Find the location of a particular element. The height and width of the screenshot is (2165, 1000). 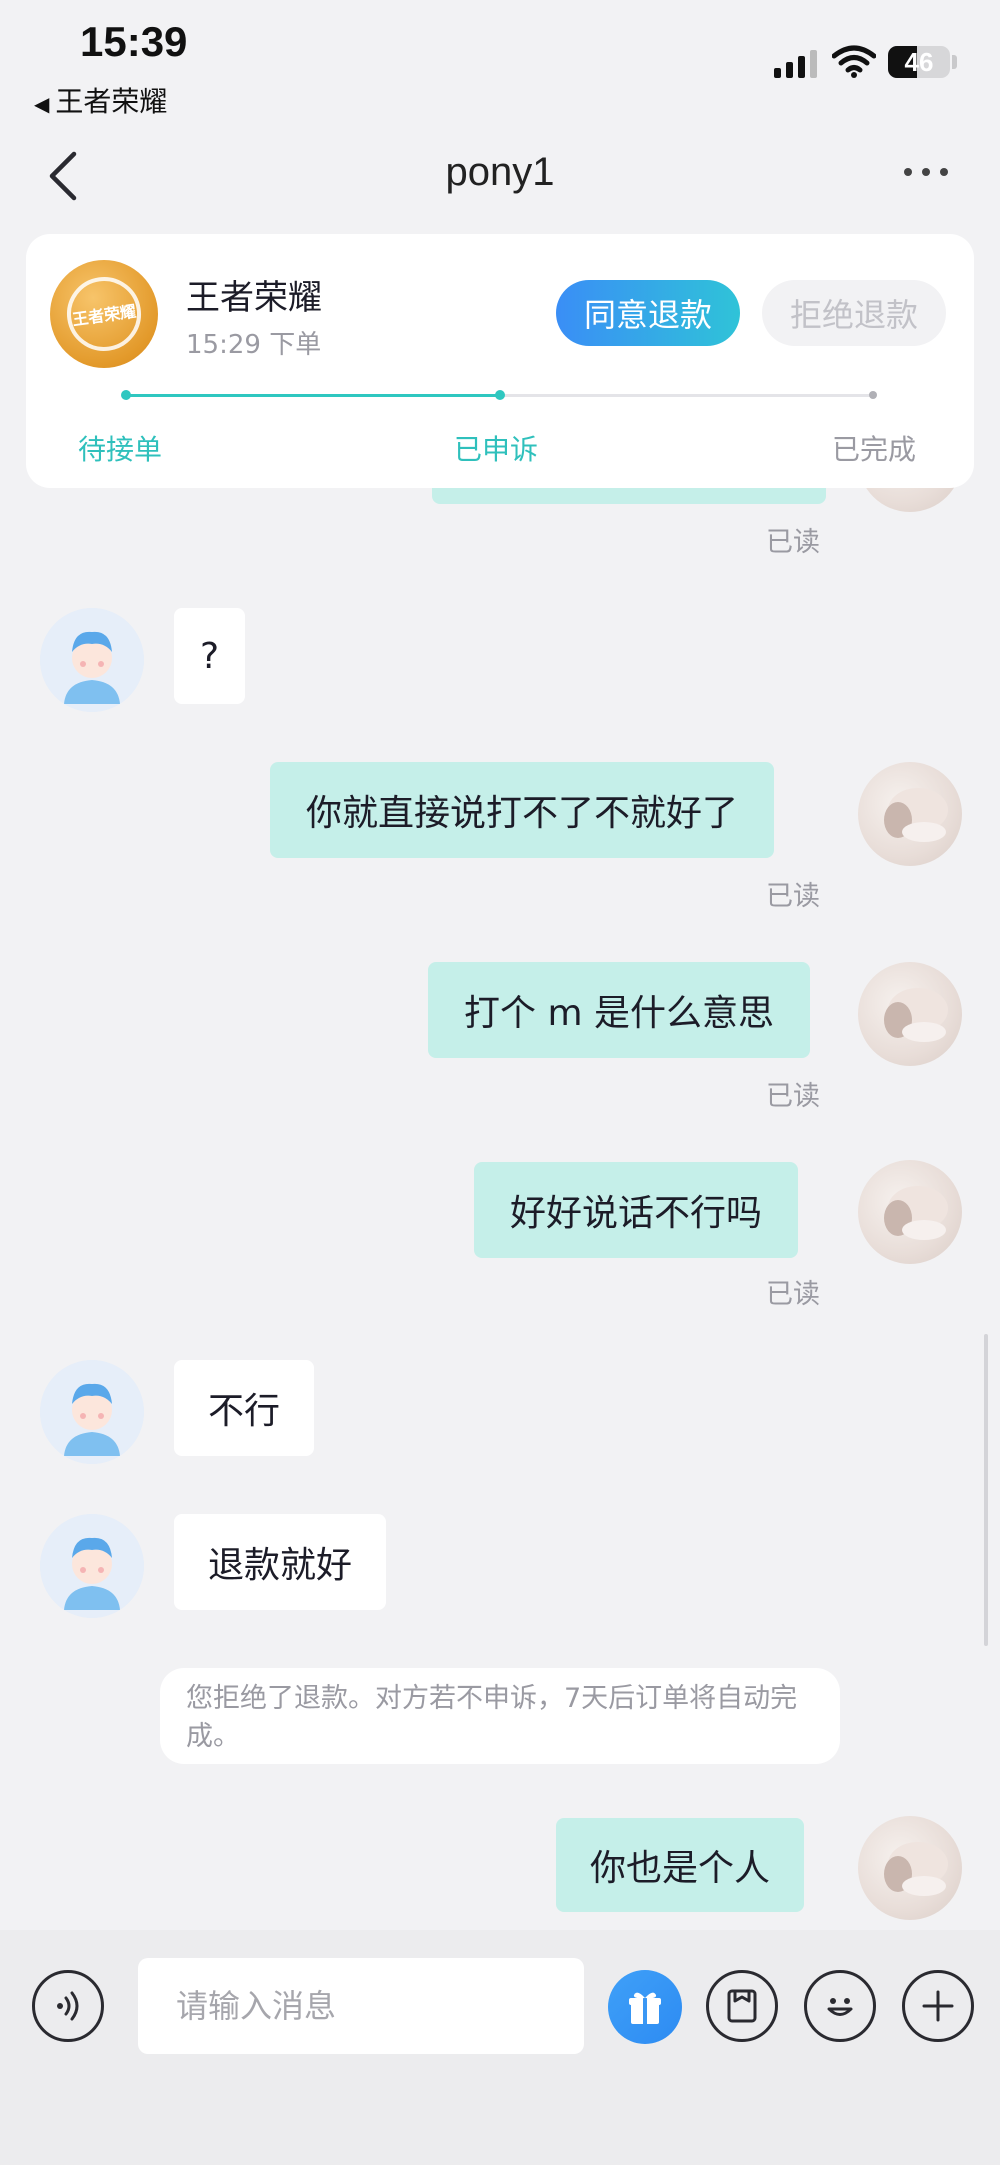

voice-icon is located at coordinates (68, 2006).